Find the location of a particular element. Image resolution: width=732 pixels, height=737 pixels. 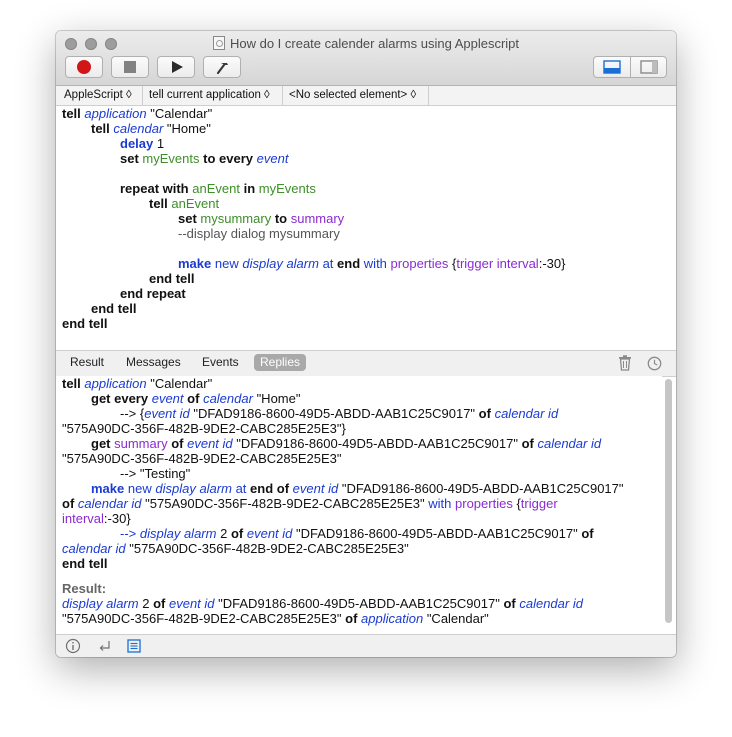

bottom-panel-icon is located at coordinates (612, 67).